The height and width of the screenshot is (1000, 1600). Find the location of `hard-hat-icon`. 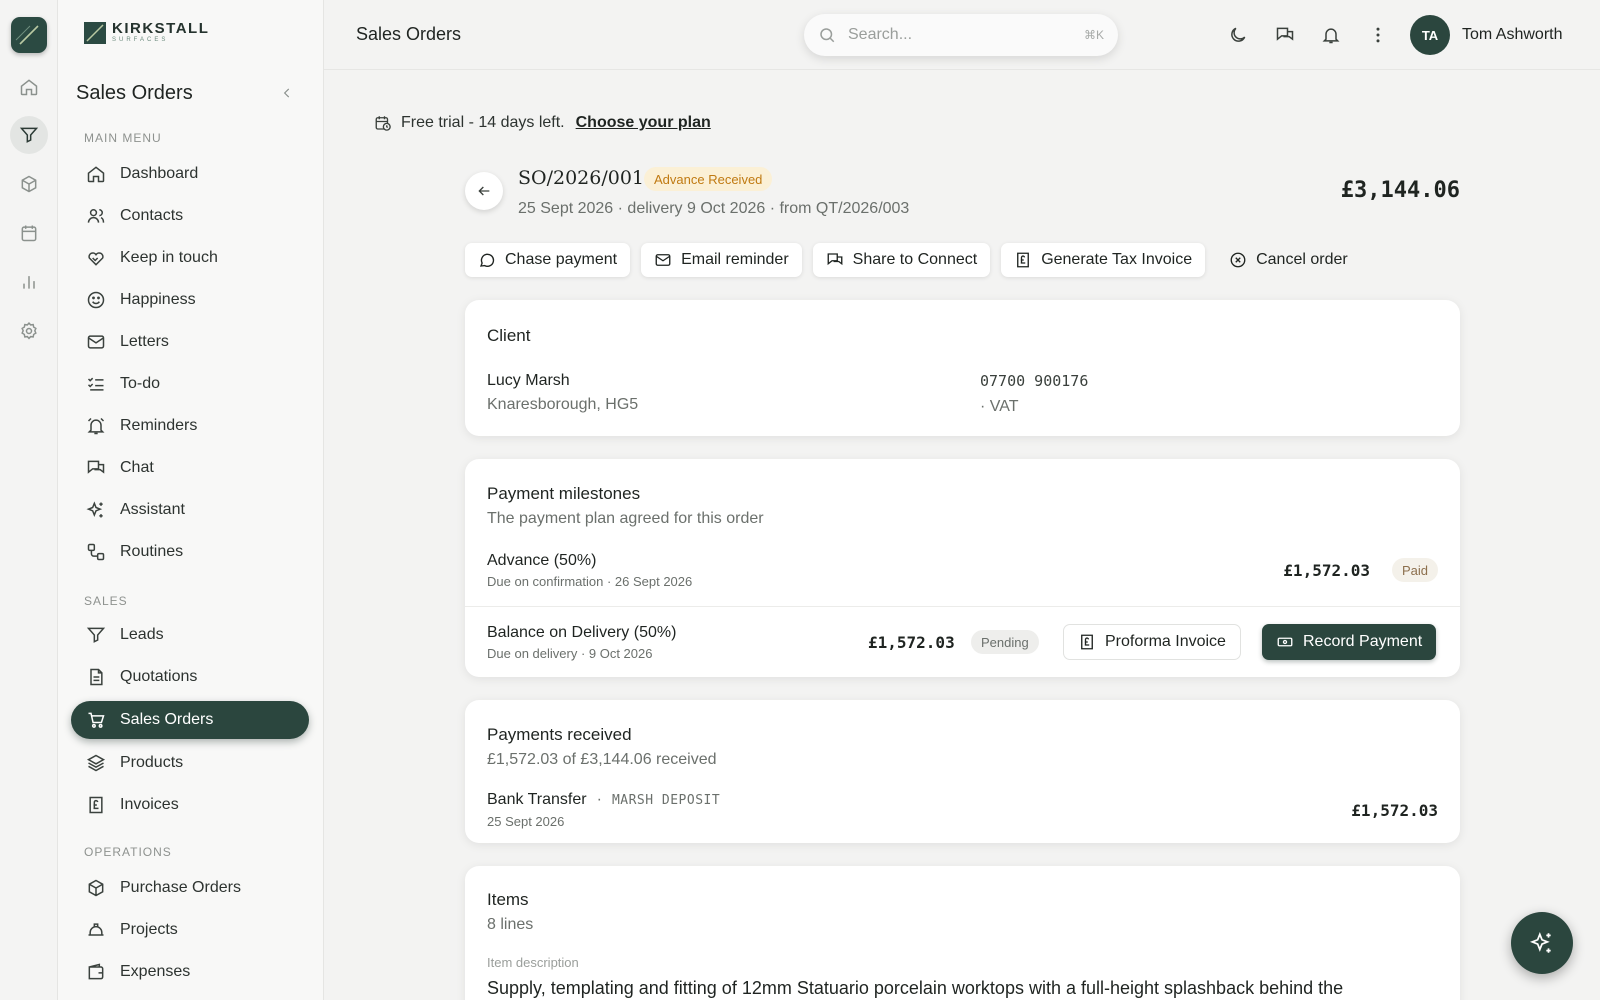

hard-hat-icon is located at coordinates (96, 930).